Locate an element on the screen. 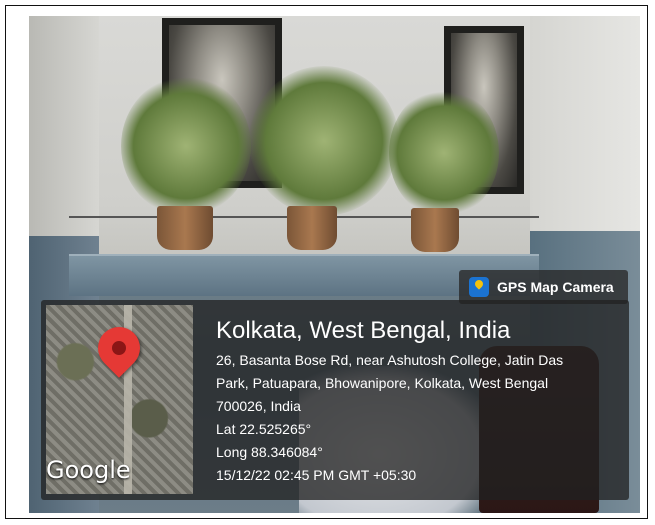 Image resolution: width=655 pixels, height=525 pixels. map-pin-icon is located at coordinates (479, 287).